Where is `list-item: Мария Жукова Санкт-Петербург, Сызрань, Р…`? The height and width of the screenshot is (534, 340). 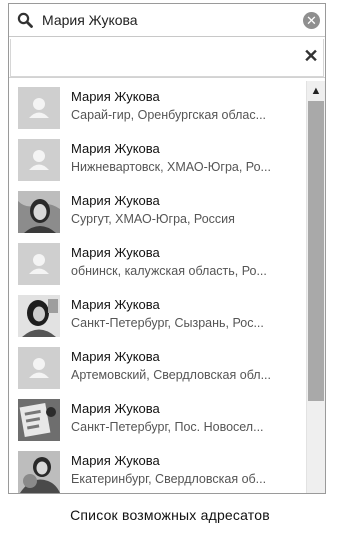
list-item: Мария Жукова Санкт-Петербург, Сызрань, Р… is located at coordinates (157, 319).